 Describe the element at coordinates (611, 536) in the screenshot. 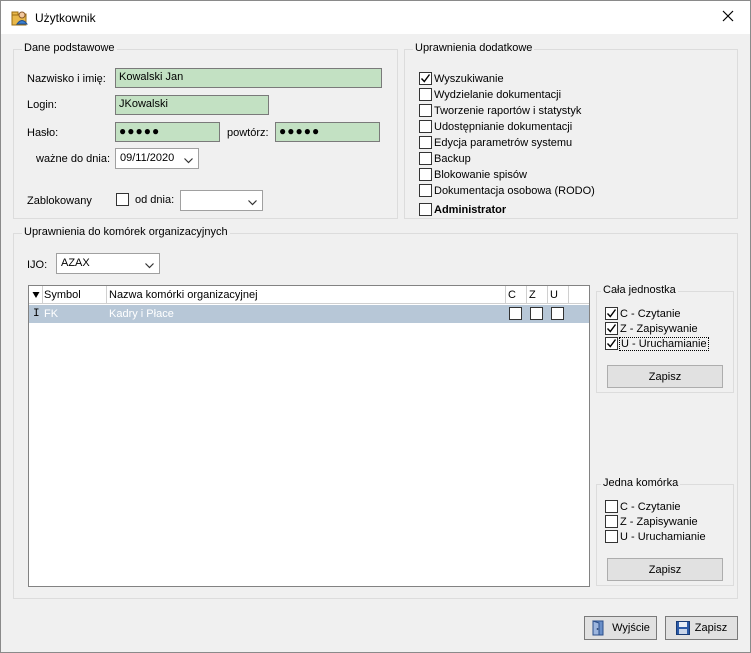

I see `single-run-checkbox` at that location.